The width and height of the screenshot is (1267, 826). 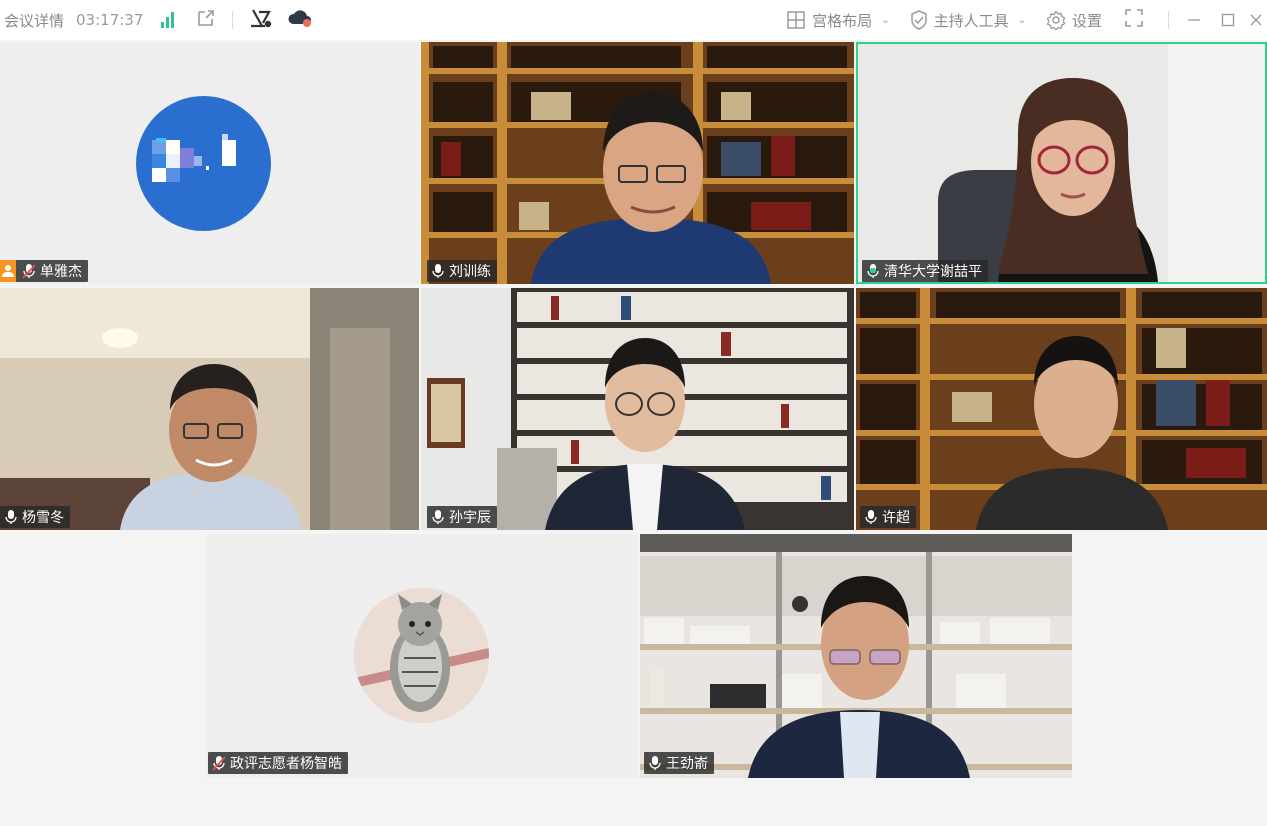 What do you see at coordinates (633, 20) in the screenshot?
I see `meeting-toolbar: 会议详情 03:17:37 宫格布局 ⌄ 主持人工具 ⌄ 设置` at bounding box center [633, 20].